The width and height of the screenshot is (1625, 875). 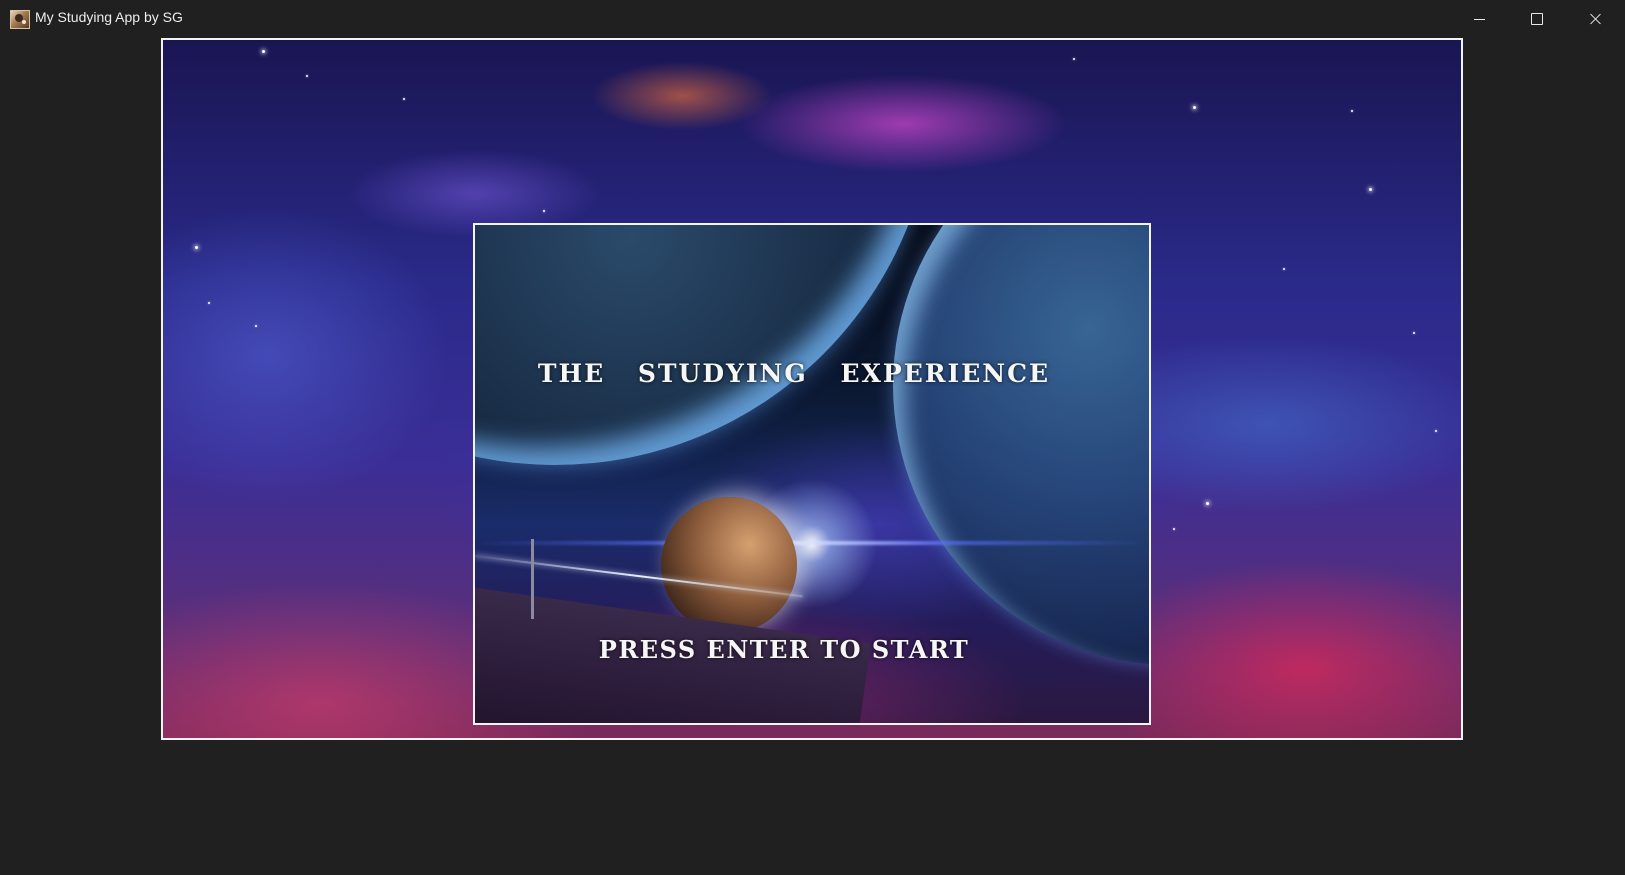 I want to click on maximize-icon, so click(x=1537, y=19).